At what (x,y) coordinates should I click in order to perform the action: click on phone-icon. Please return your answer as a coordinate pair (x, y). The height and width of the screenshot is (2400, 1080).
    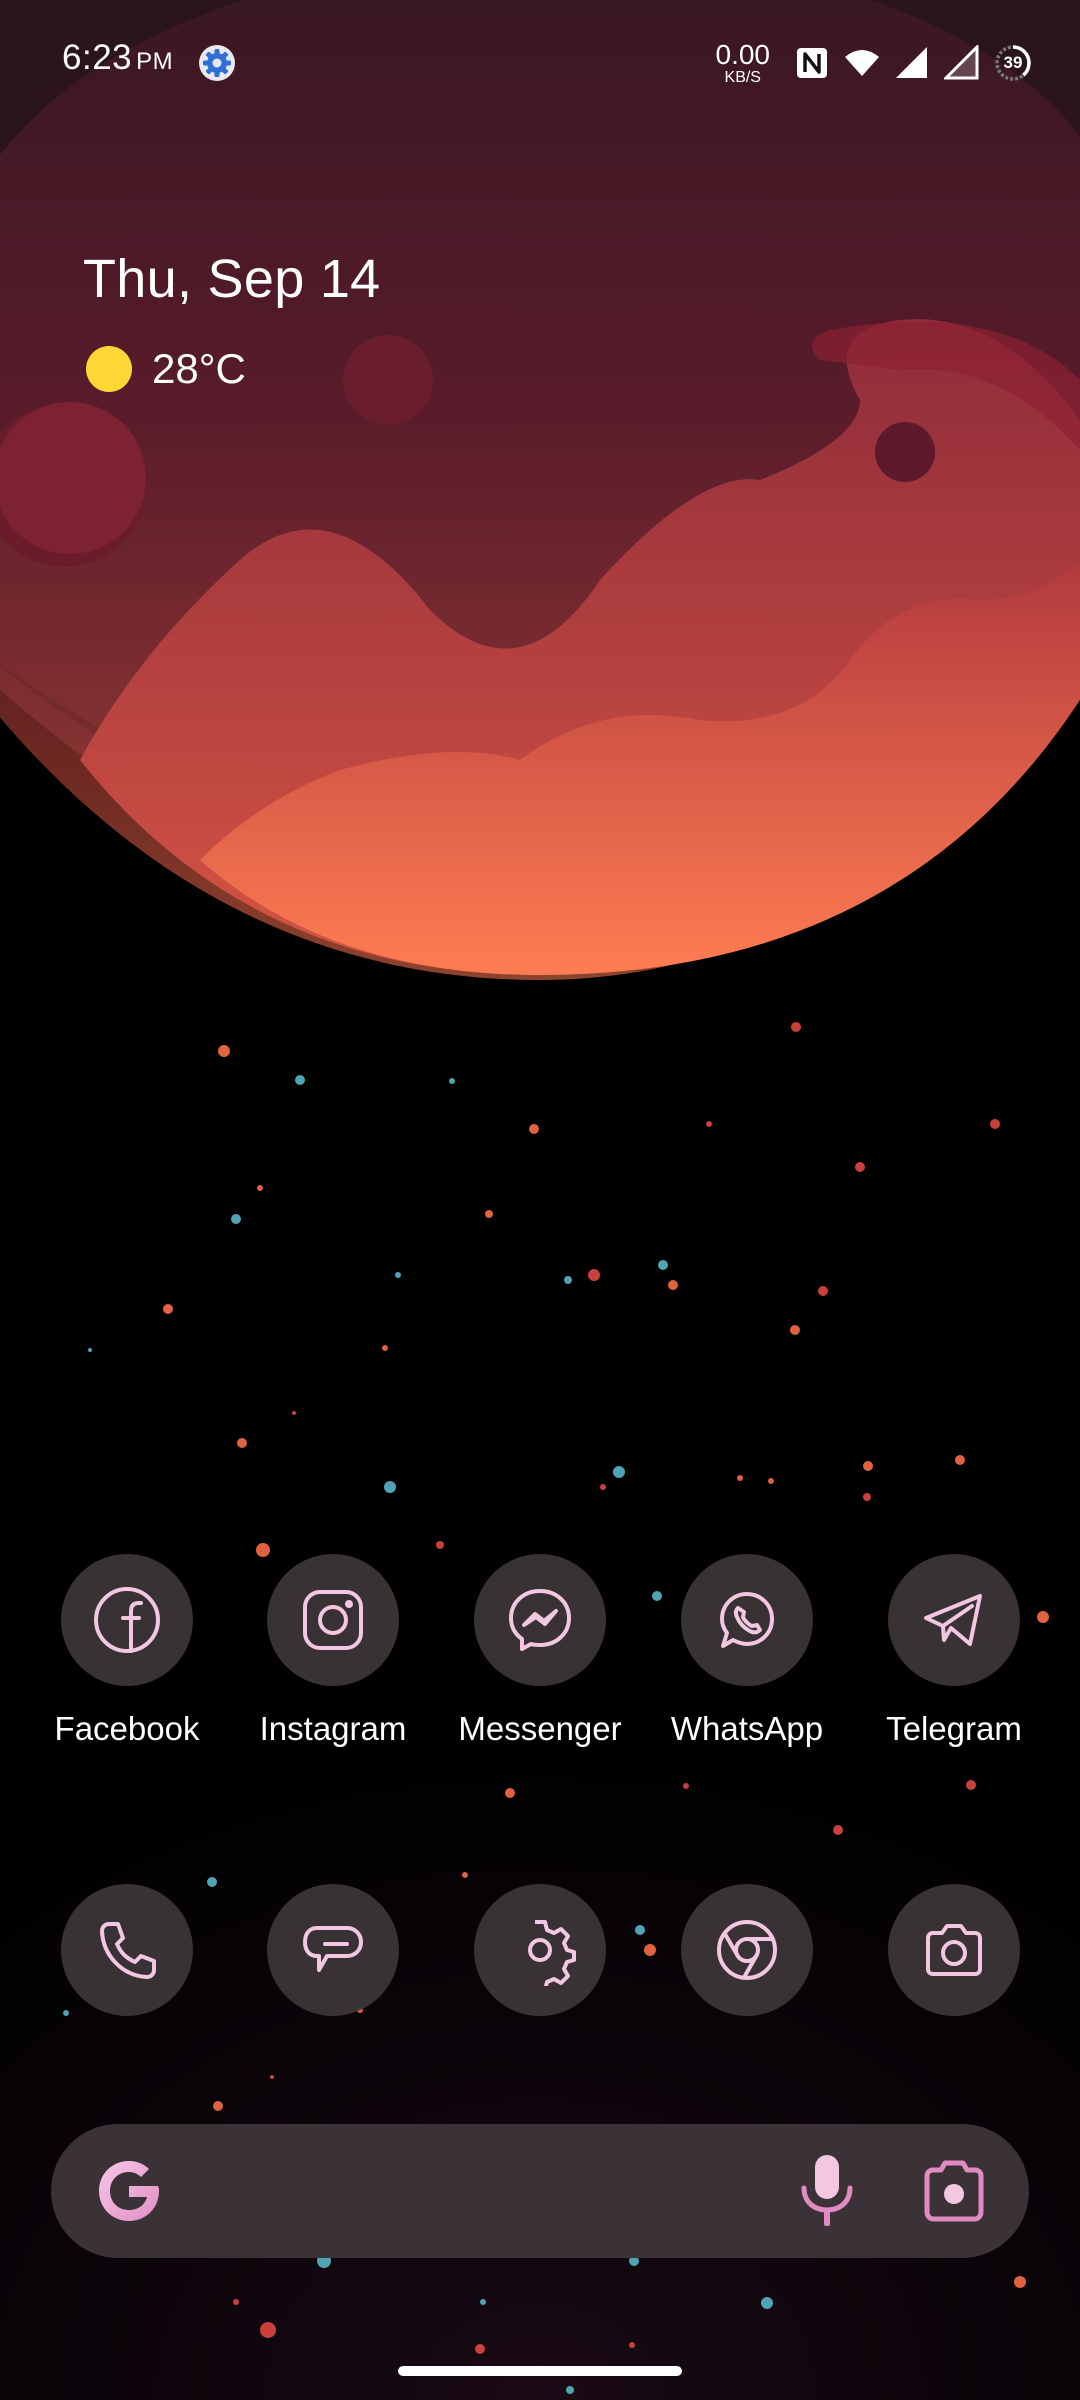
    Looking at the image, I should click on (128, 1950).